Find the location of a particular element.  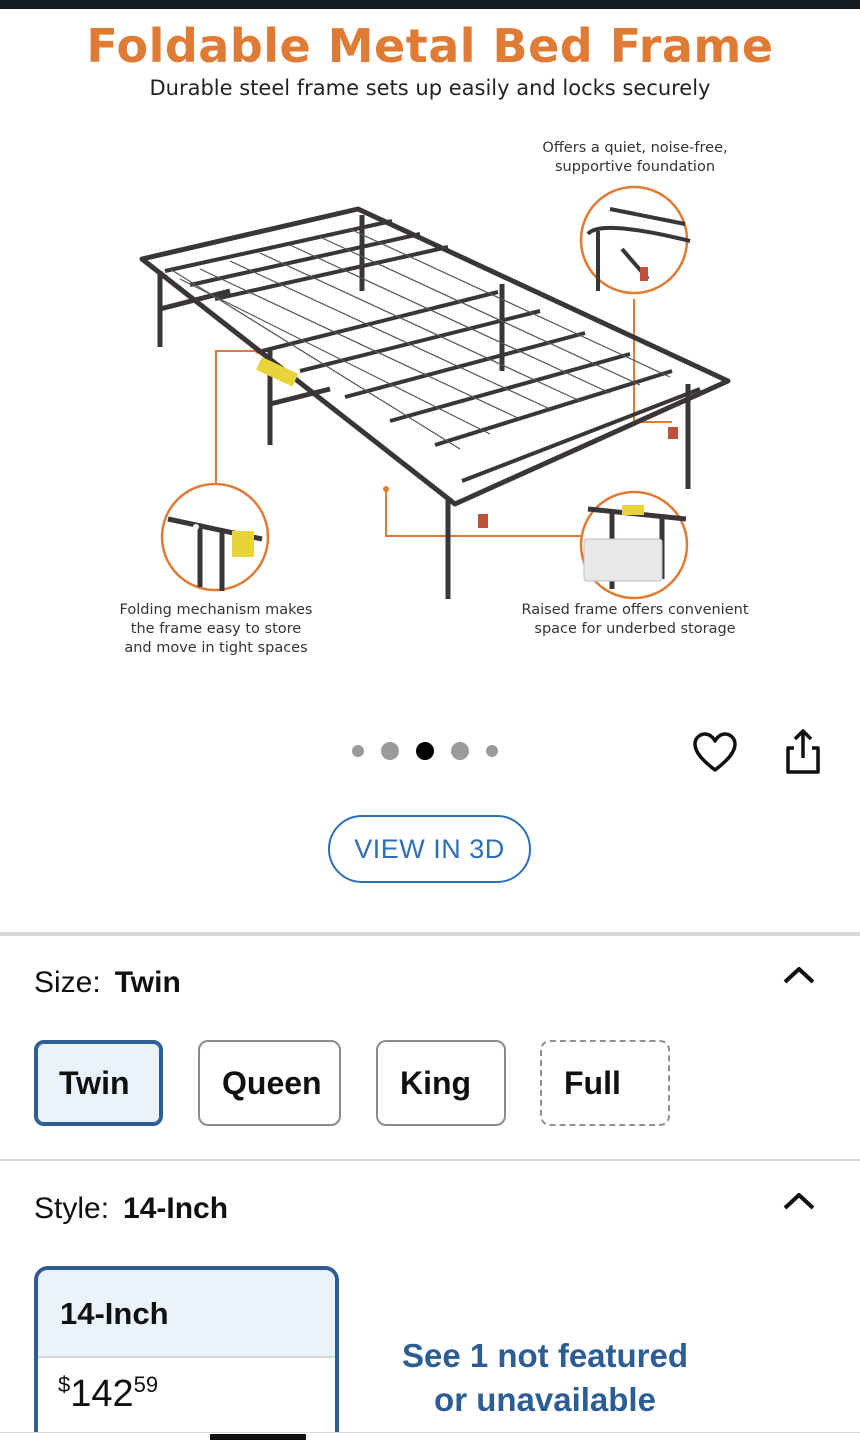

size-selected-value: Twin is located at coordinates (147, 982).